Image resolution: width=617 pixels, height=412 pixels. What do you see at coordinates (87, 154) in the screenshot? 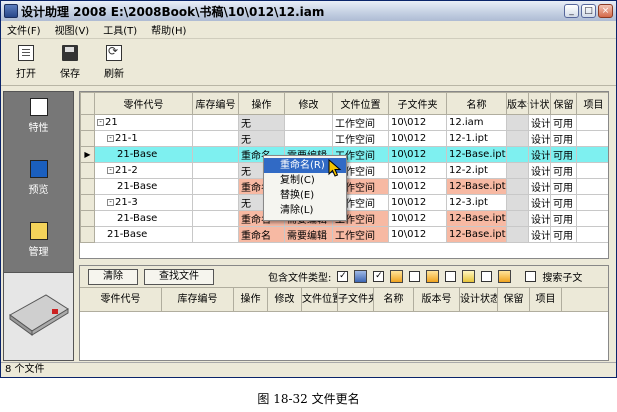
I see `row-header: ▶` at bounding box center [87, 154].